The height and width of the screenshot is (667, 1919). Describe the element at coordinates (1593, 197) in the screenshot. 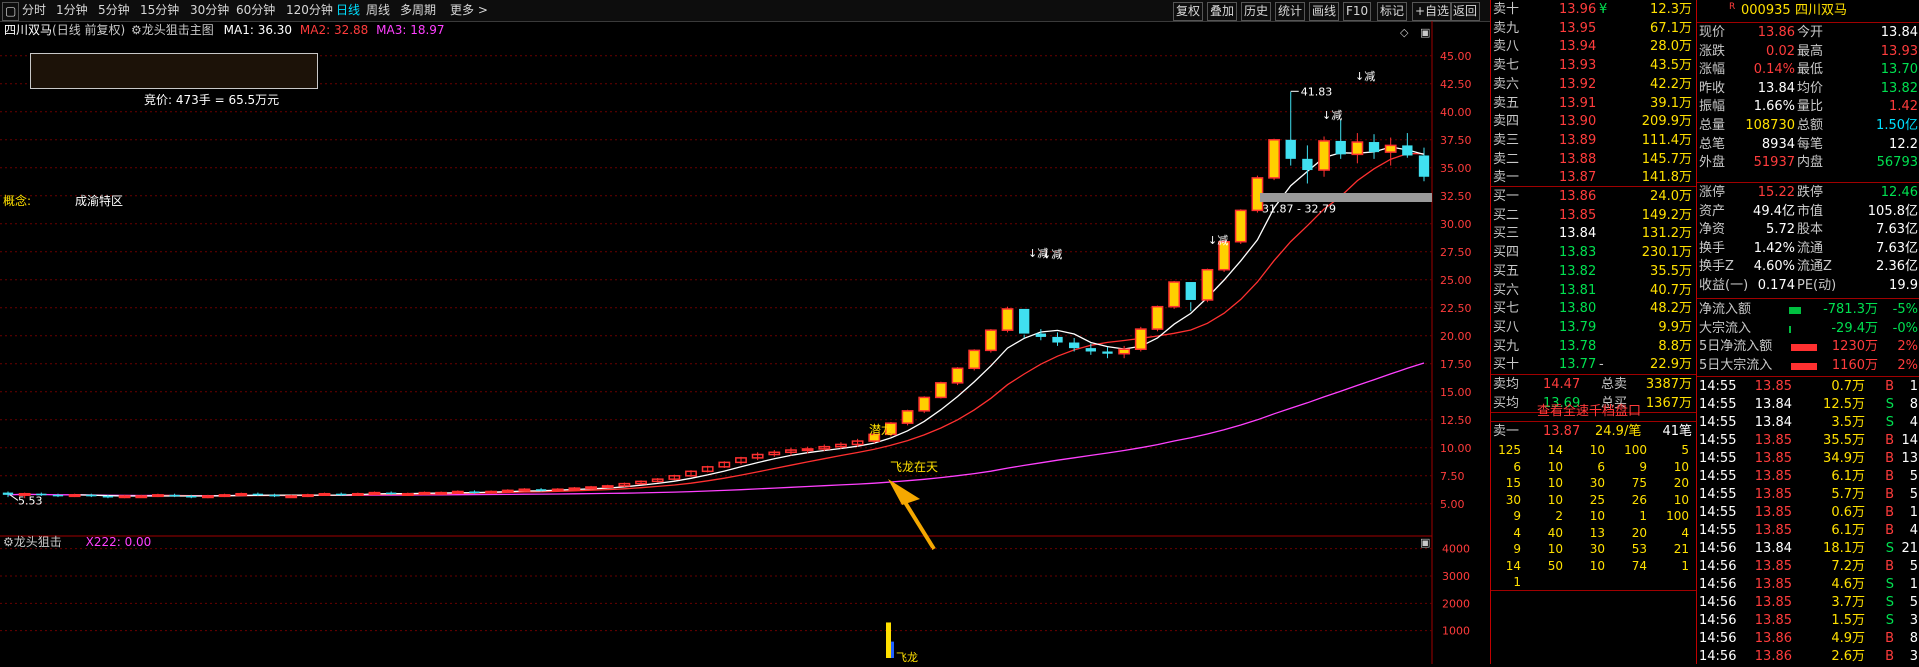

I see `bid-row: 买一 13.86 24.0万` at that location.